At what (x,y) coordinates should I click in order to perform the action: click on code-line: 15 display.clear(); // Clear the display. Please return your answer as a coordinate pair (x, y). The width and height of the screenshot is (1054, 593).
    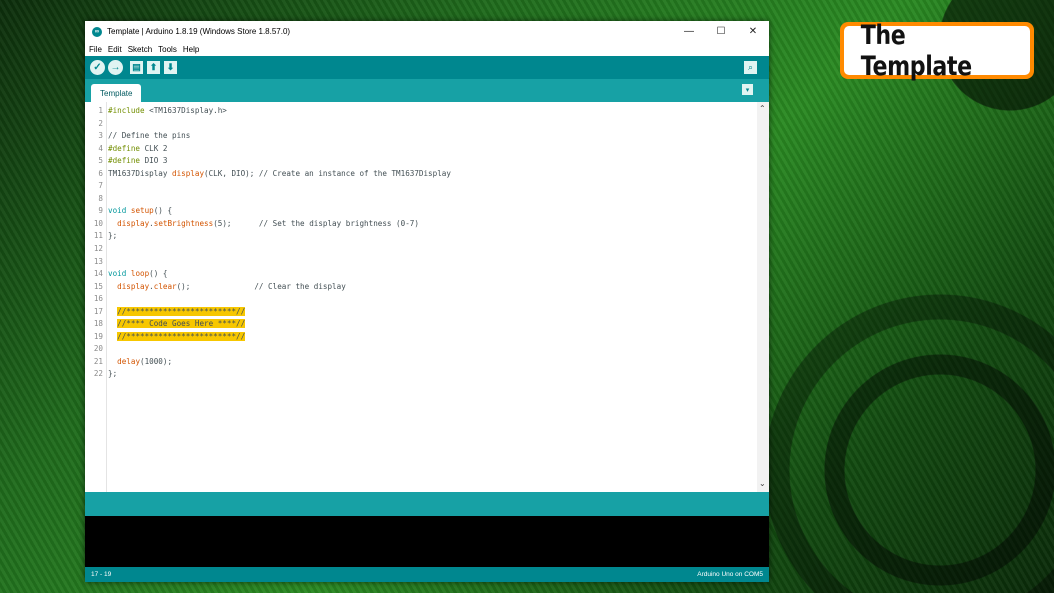
    Looking at the image, I should click on (421, 287).